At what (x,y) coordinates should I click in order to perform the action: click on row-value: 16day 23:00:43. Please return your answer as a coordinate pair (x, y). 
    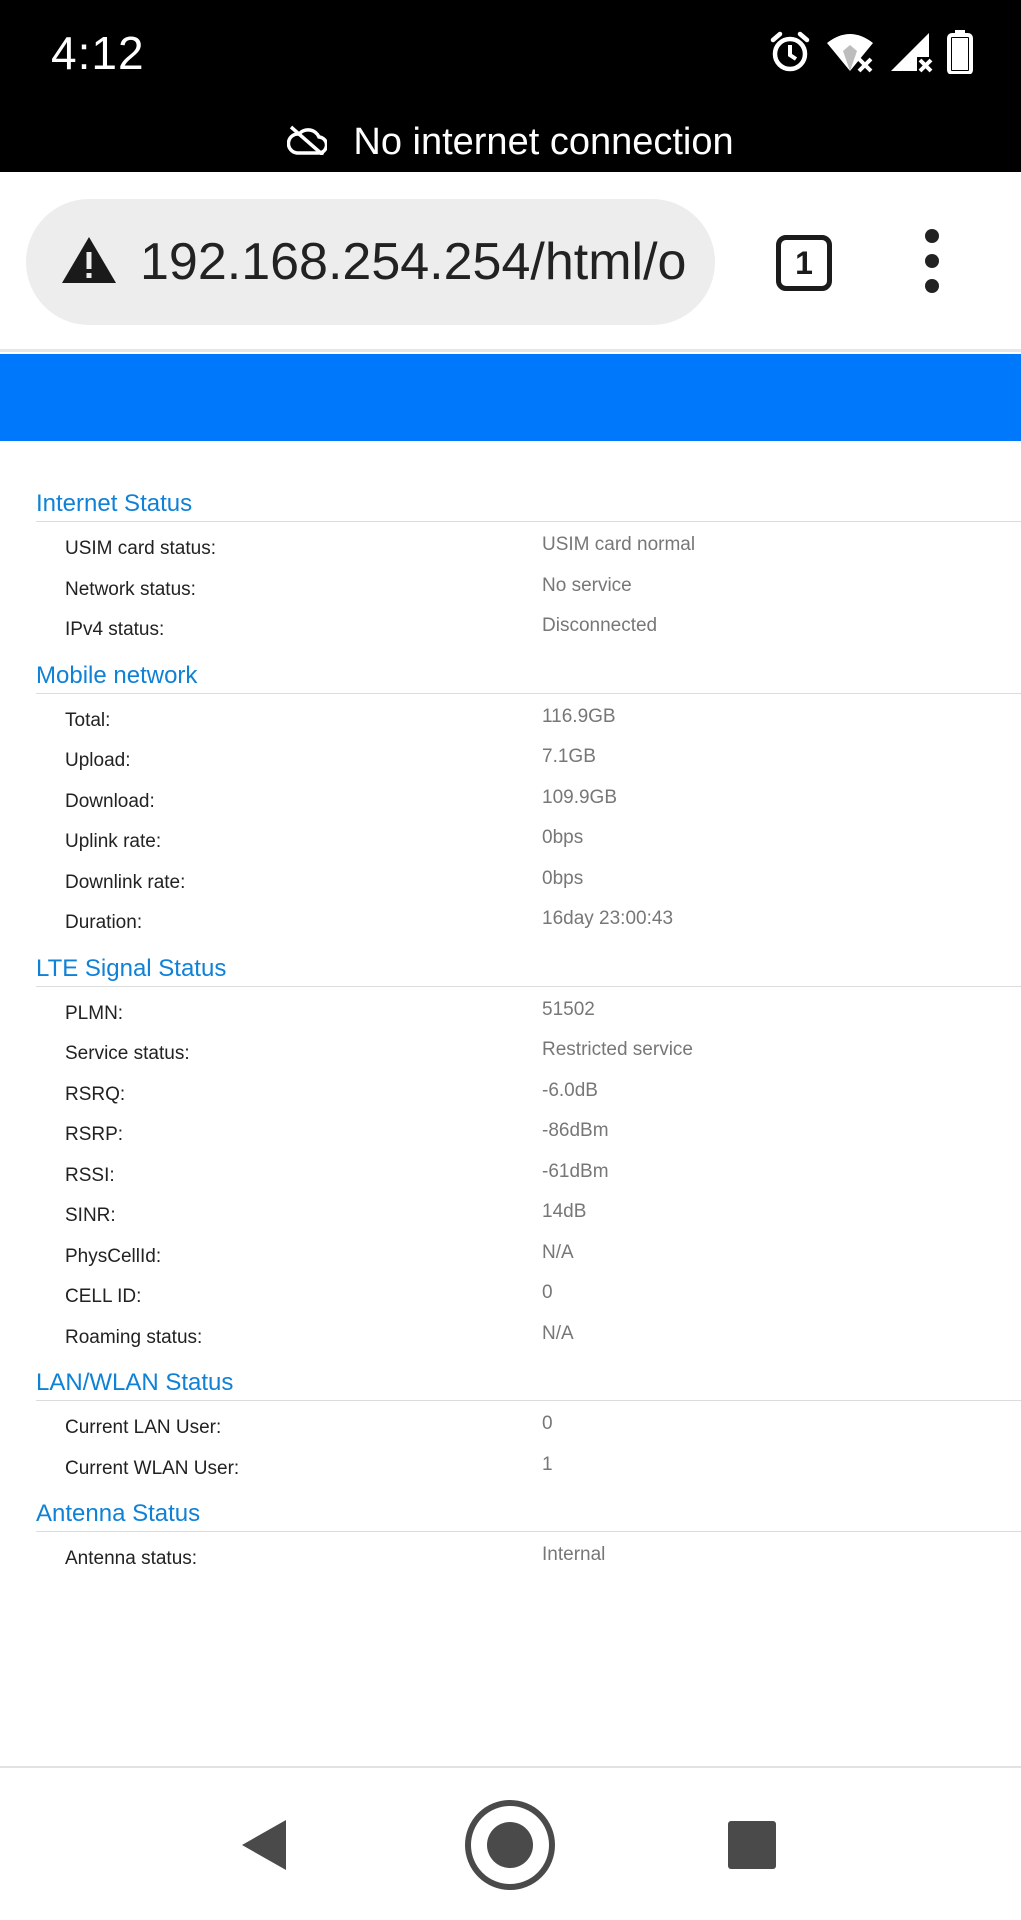
    Looking at the image, I should click on (608, 918).